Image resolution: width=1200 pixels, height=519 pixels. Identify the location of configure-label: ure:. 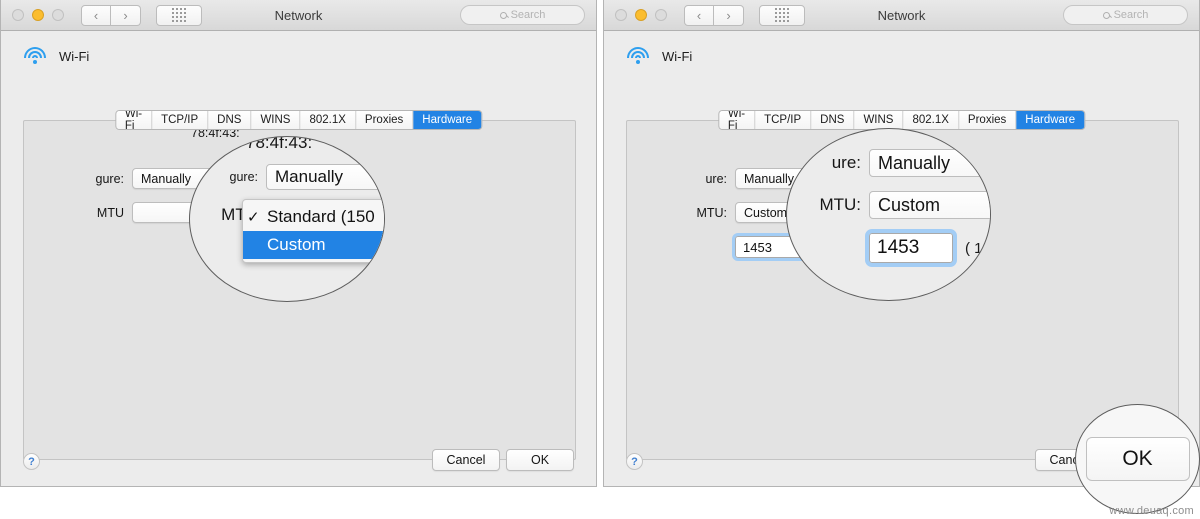
(716, 178).